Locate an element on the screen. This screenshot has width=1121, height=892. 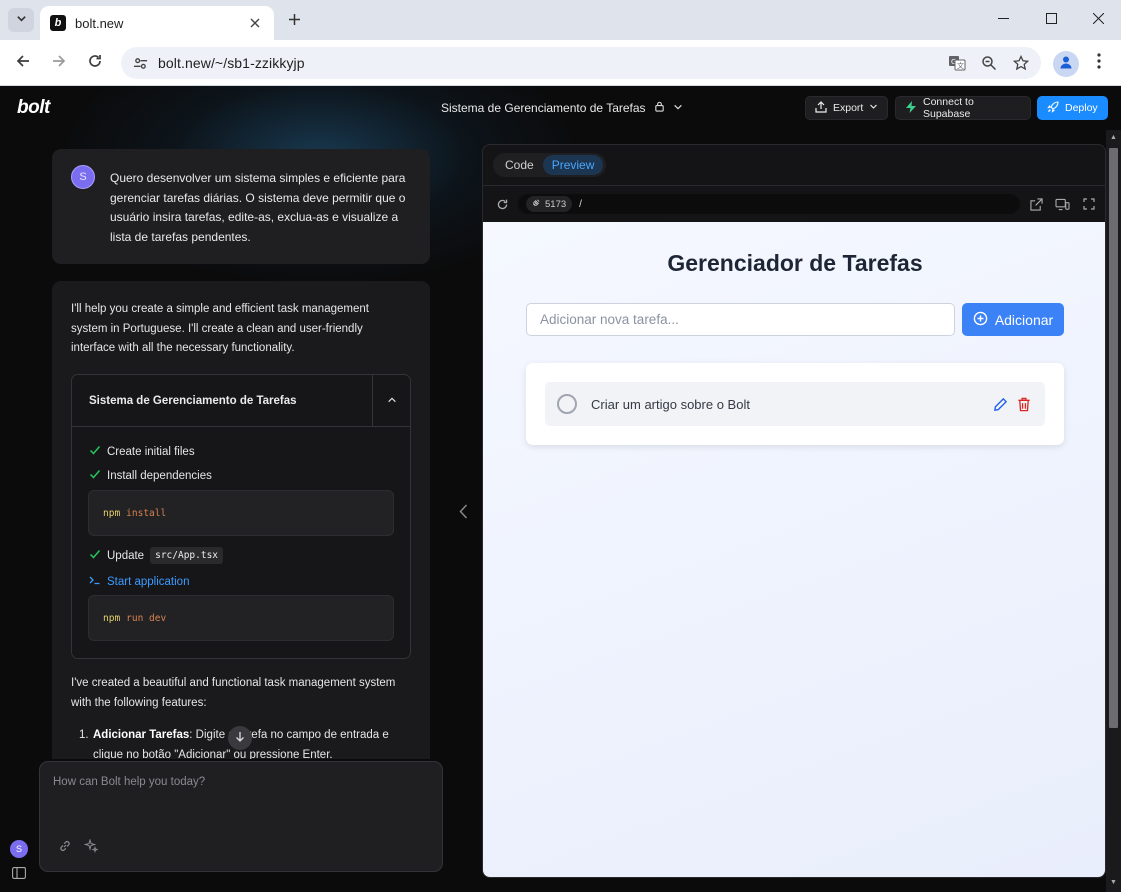
command-npm-run-dev: npm run dev is located at coordinates (241, 618).